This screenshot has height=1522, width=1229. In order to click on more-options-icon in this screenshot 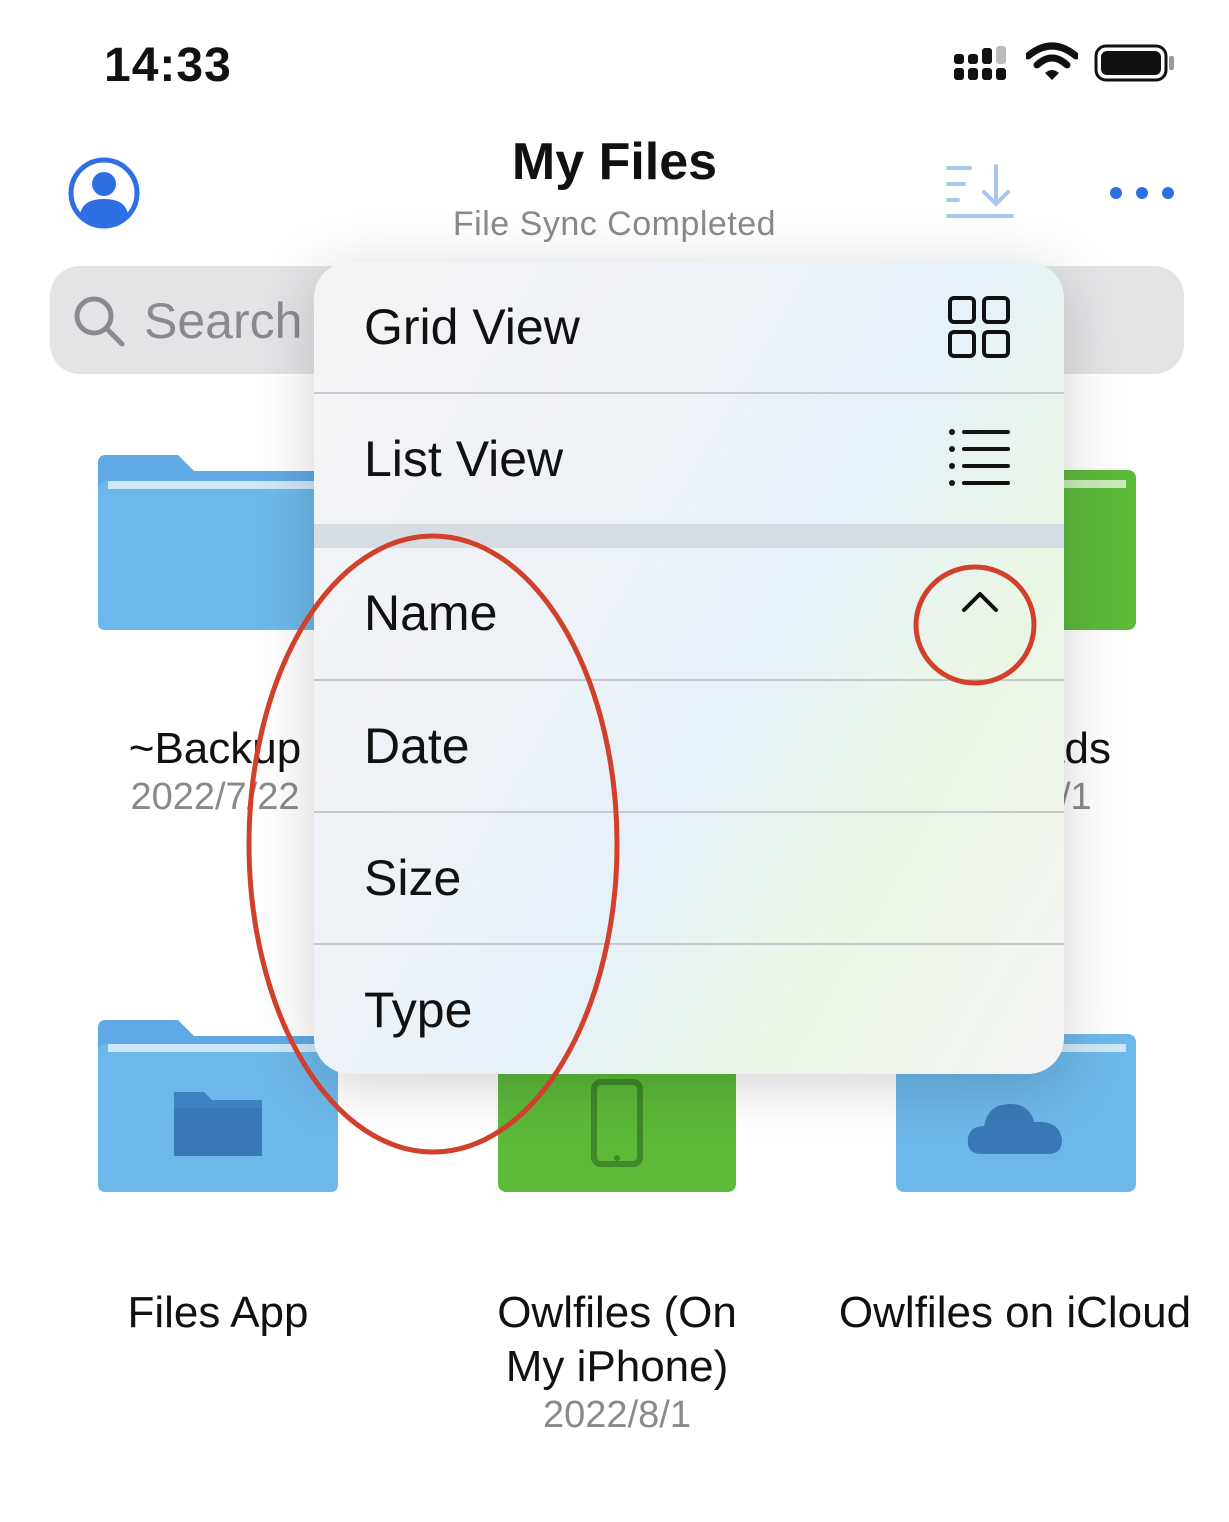, I will do `click(1142, 193)`.